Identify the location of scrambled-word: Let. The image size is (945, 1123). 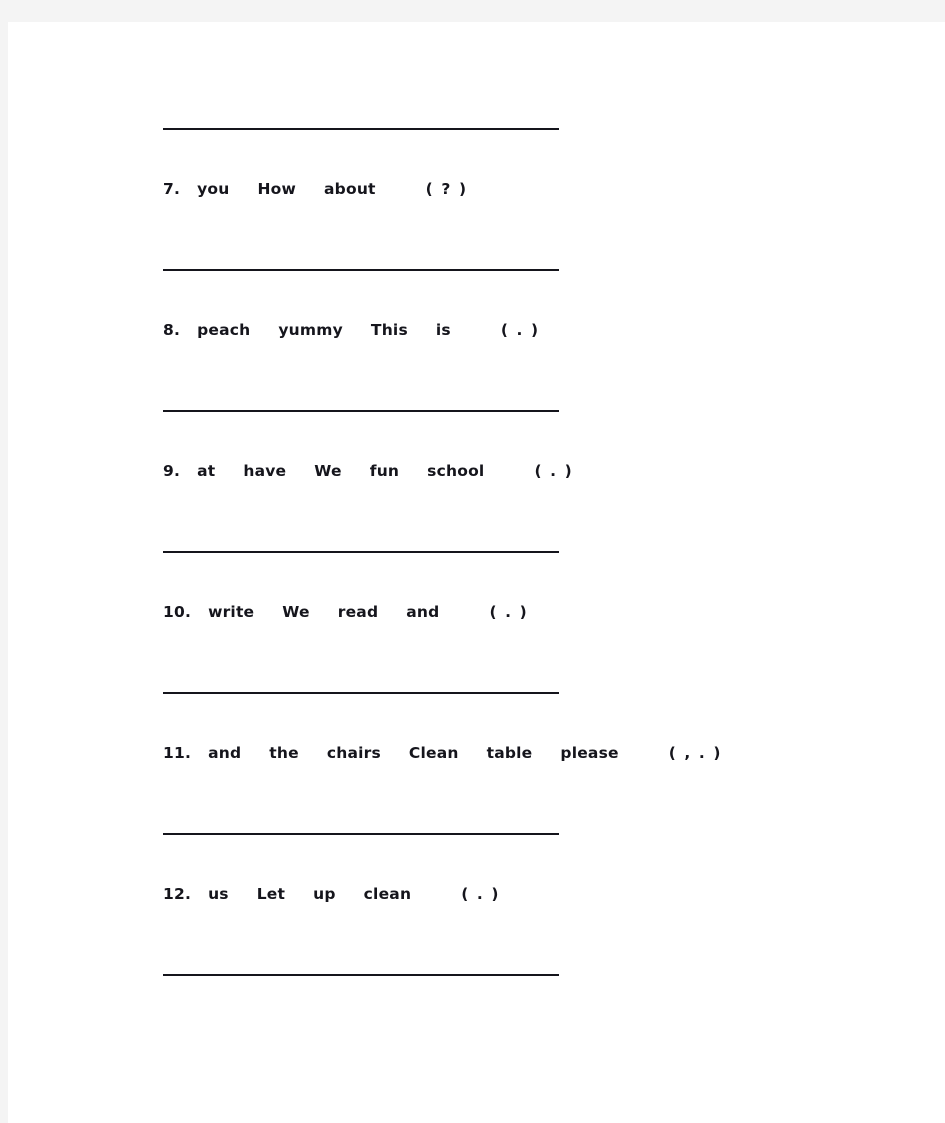
(271, 894).